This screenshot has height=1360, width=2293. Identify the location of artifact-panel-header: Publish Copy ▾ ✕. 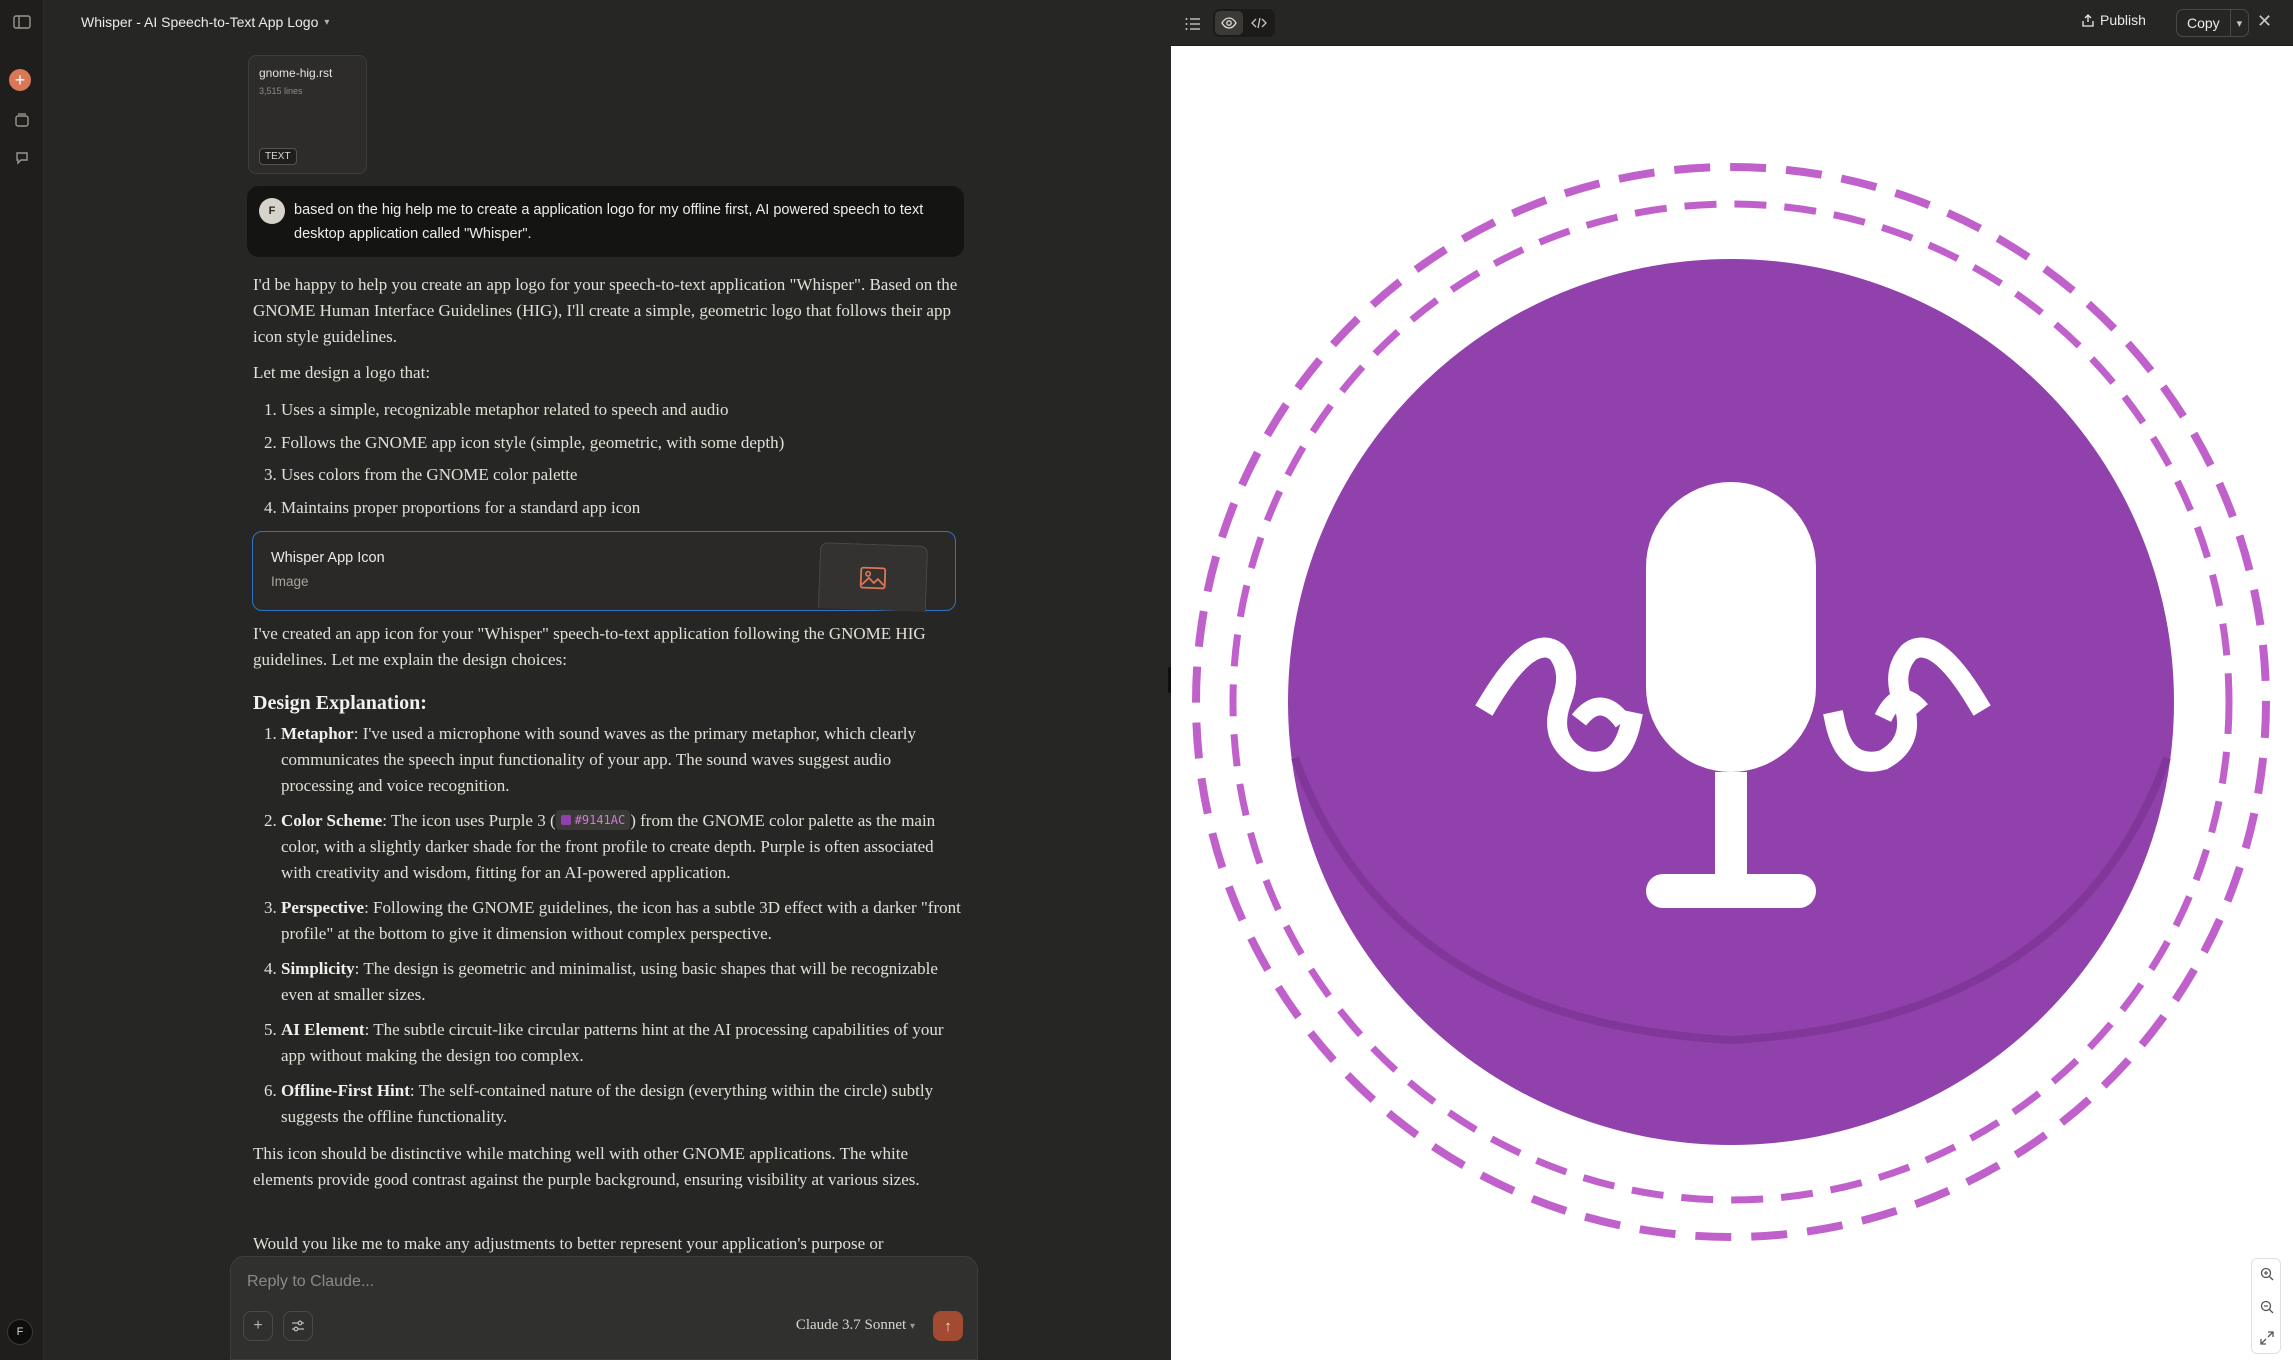
(1732, 23).